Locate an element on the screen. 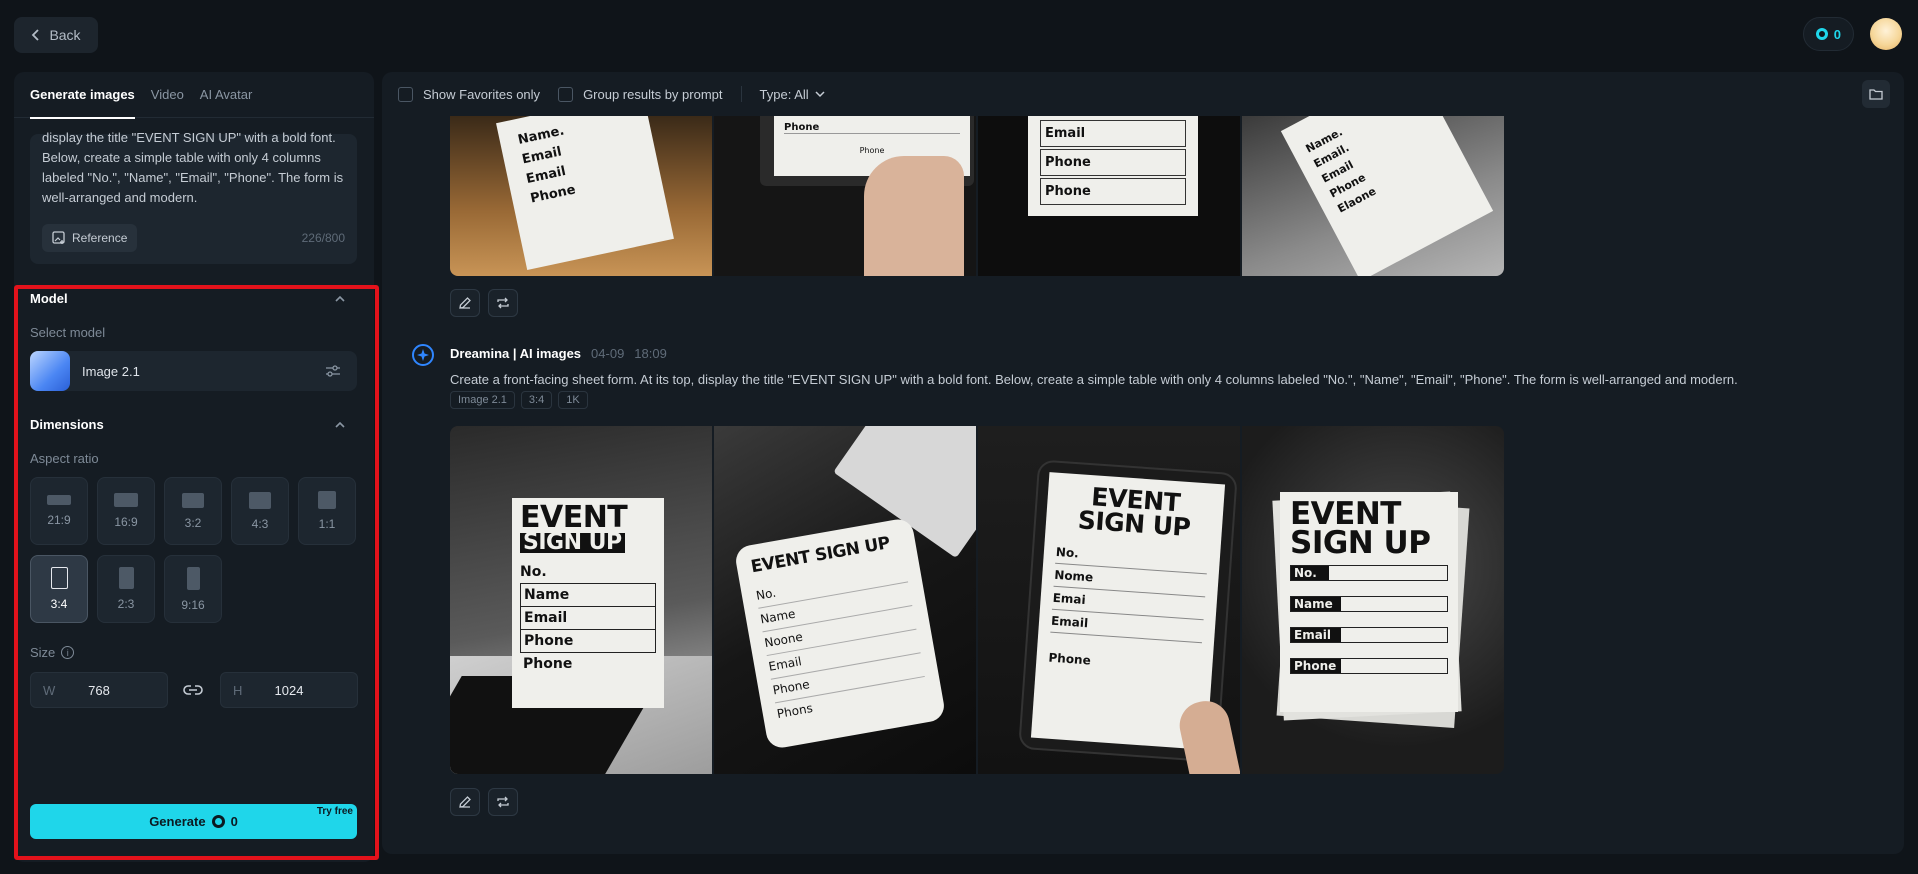  aspect-1-1: 1:1 is located at coordinates (327, 511).